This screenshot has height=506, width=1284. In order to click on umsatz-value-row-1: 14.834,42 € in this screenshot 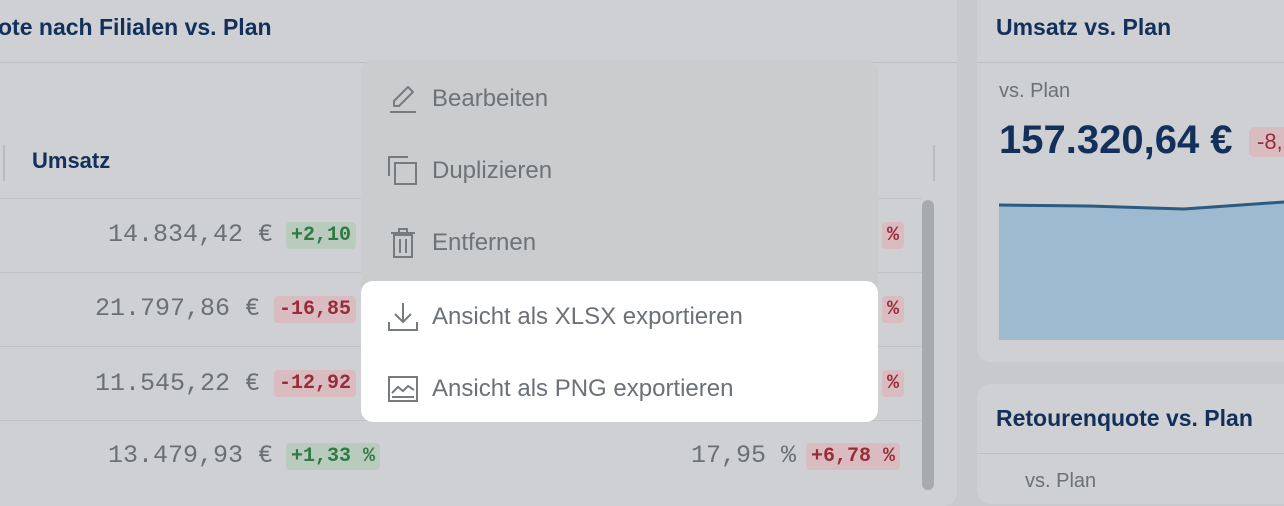, I will do `click(191, 234)`.